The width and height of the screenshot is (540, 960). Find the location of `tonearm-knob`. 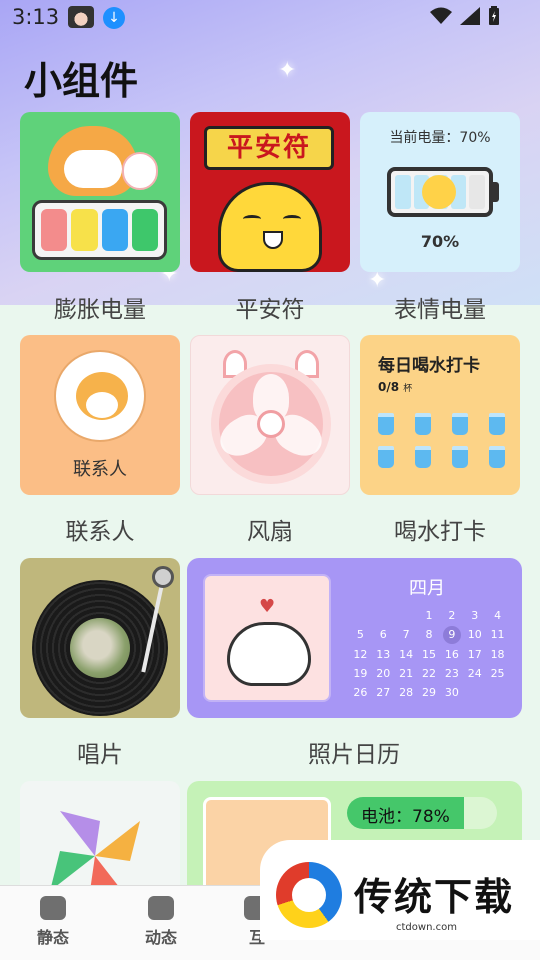

tonearm-knob is located at coordinates (163, 577).